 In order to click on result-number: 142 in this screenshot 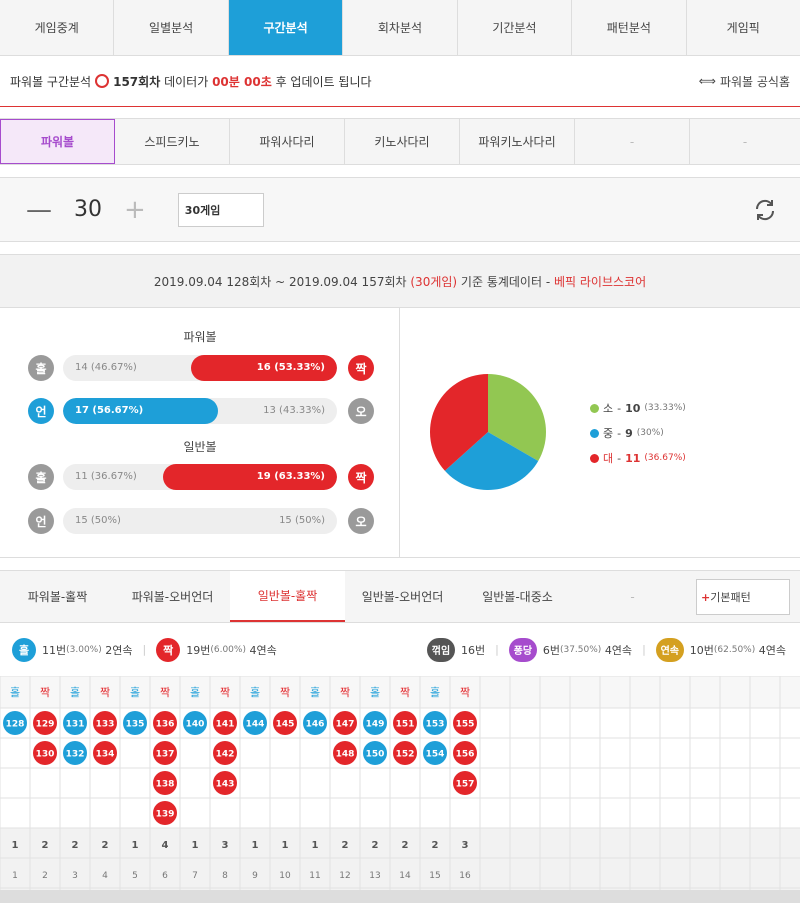, I will do `click(225, 755)`.